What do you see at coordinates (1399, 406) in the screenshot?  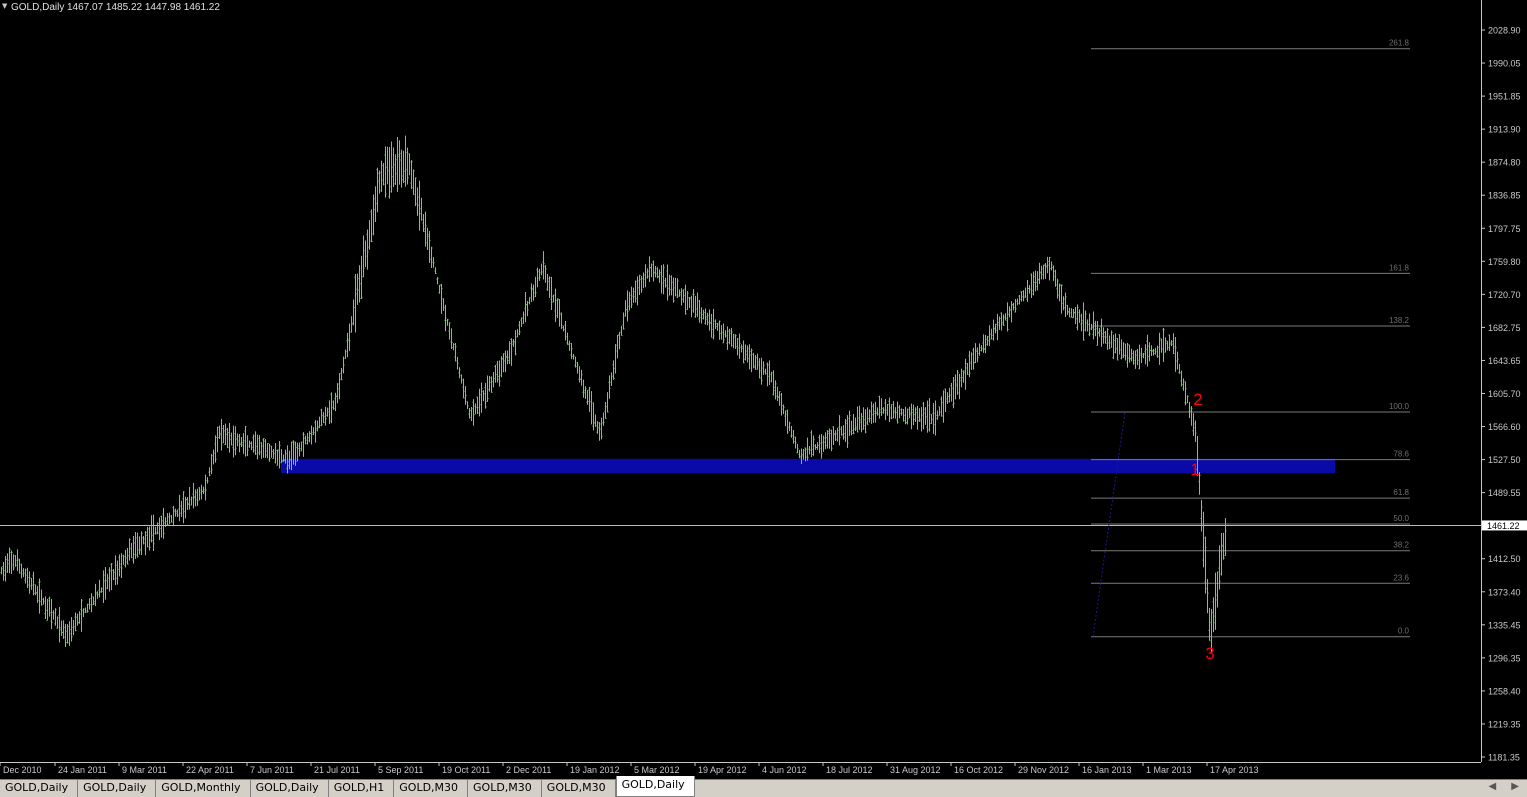 I see `fib-level-label: 100.0` at bounding box center [1399, 406].